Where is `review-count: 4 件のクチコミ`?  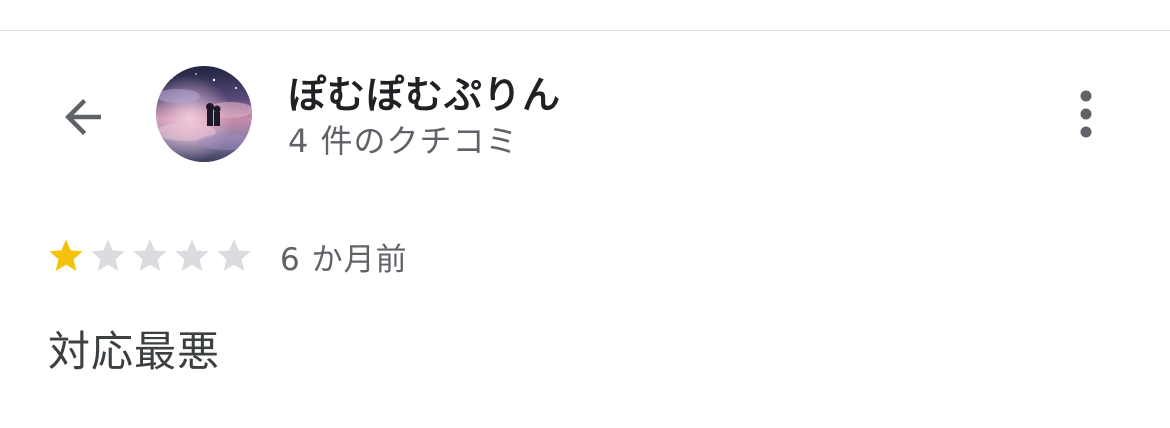 review-count: 4 件のクチコミ is located at coordinates (403, 141).